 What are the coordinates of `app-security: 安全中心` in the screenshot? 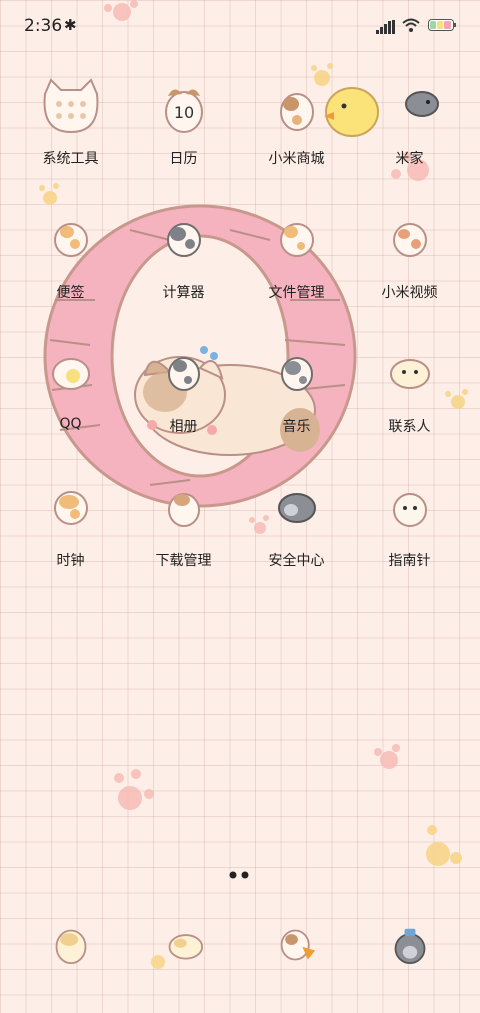 It's located at (296, 524).